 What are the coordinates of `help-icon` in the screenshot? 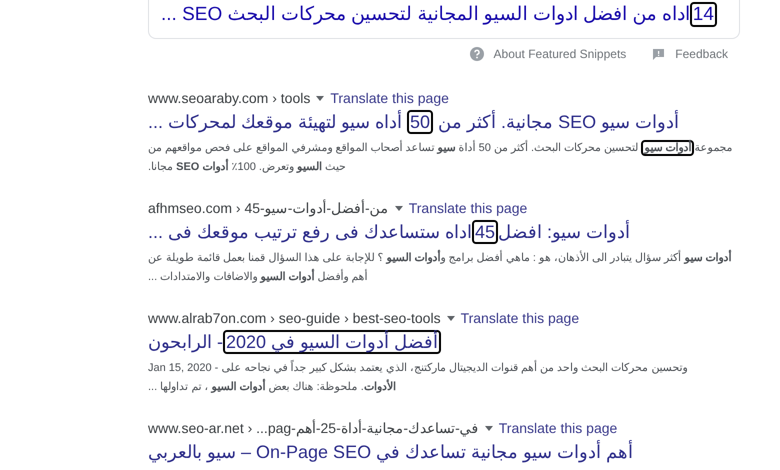 It's located at (477, 54).